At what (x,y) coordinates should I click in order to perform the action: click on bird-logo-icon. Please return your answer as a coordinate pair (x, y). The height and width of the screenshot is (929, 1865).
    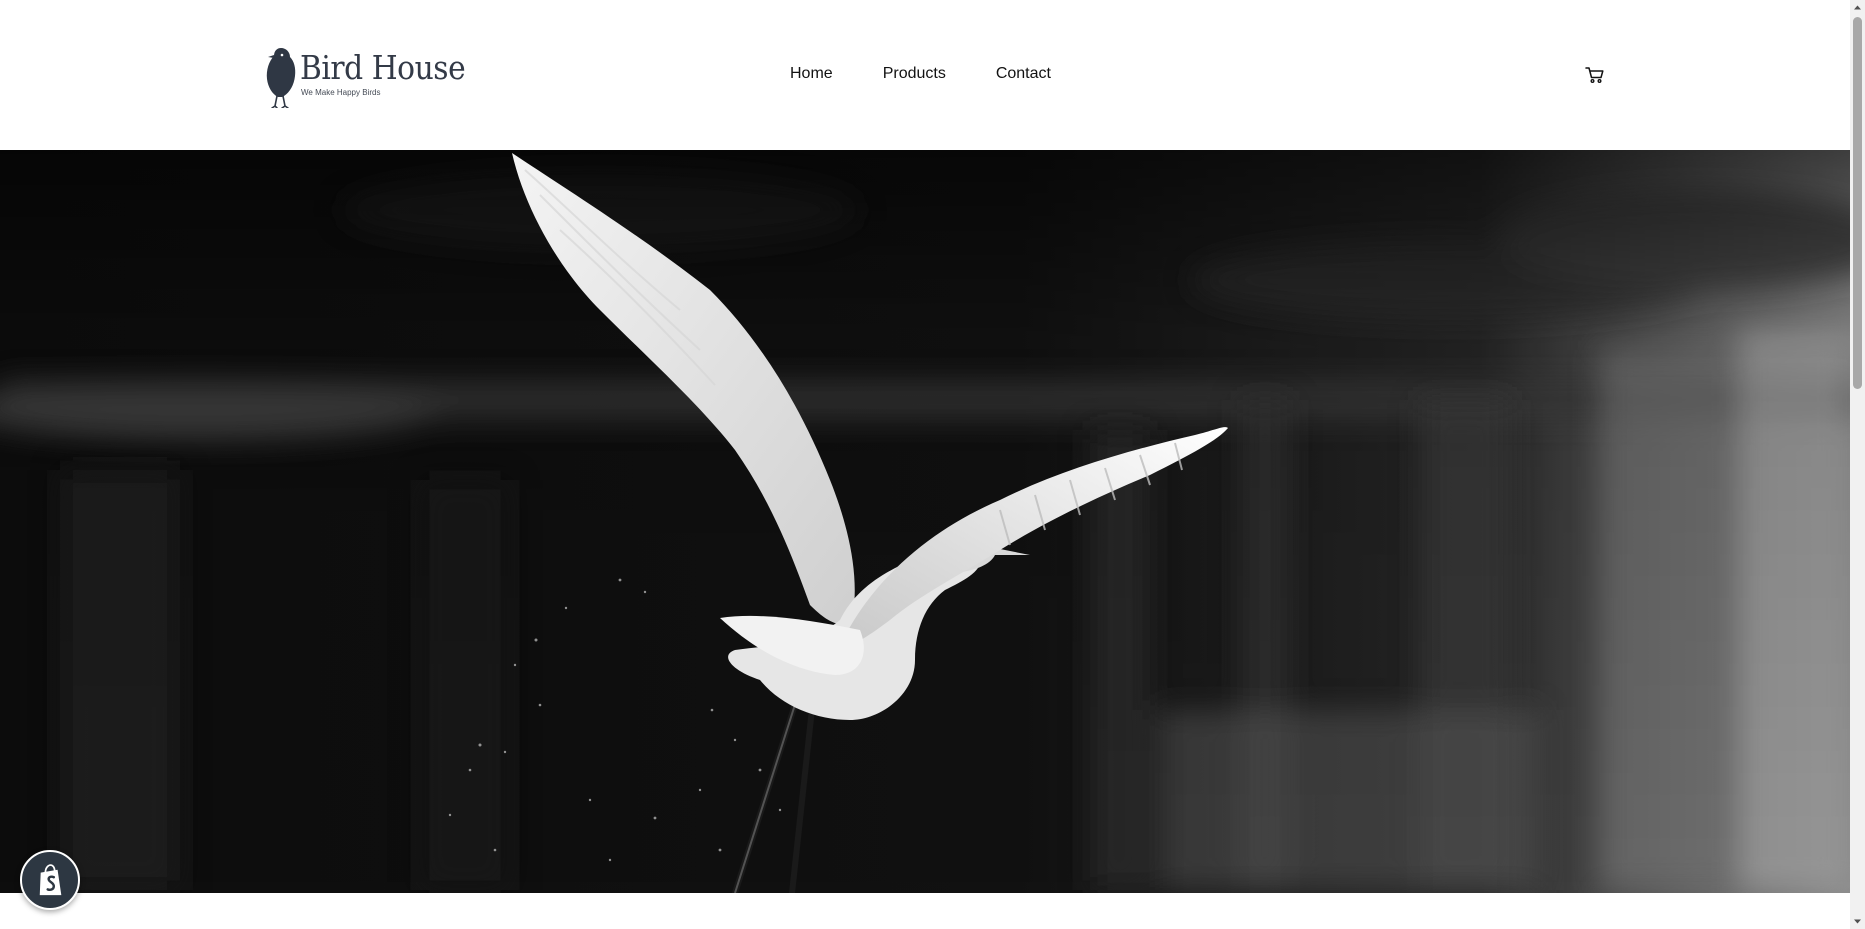
    Looking at the image, I should click on (281, 78).